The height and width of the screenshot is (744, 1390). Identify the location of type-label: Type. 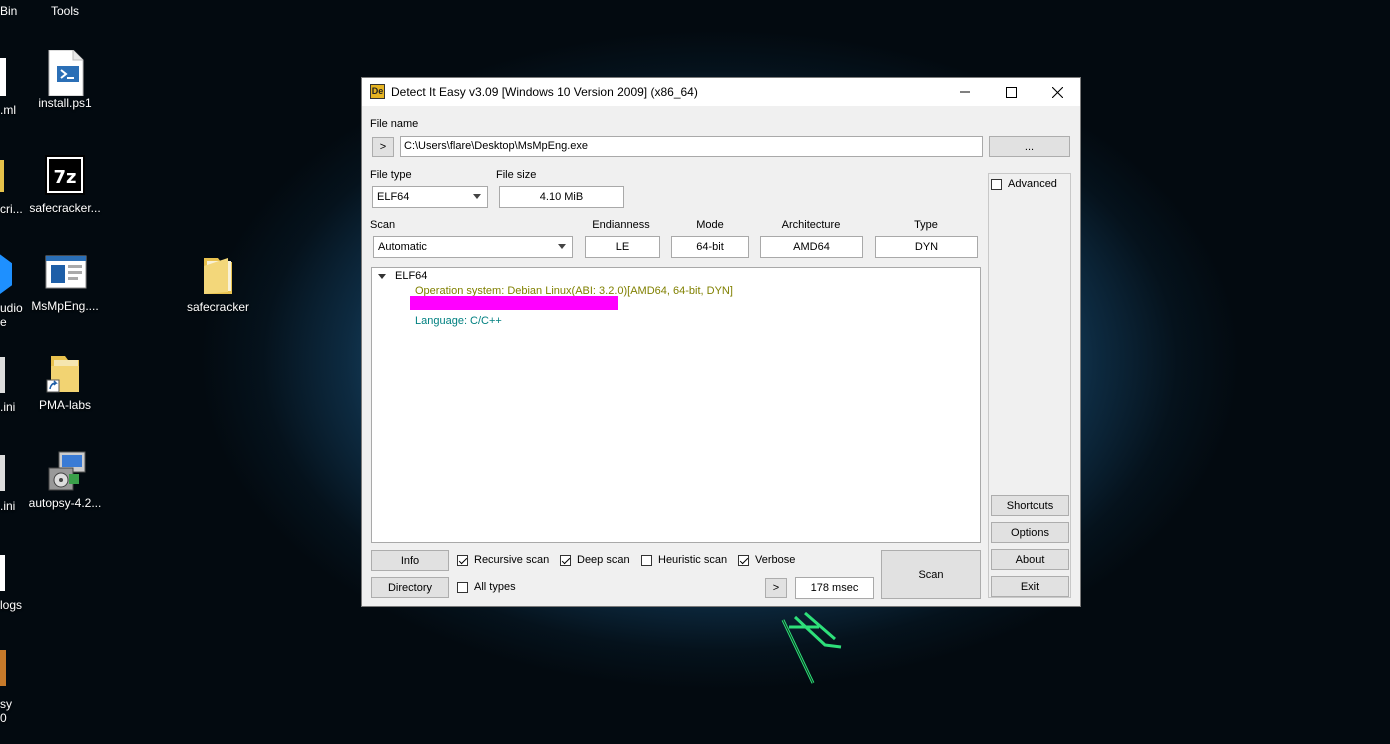
(926, 225).